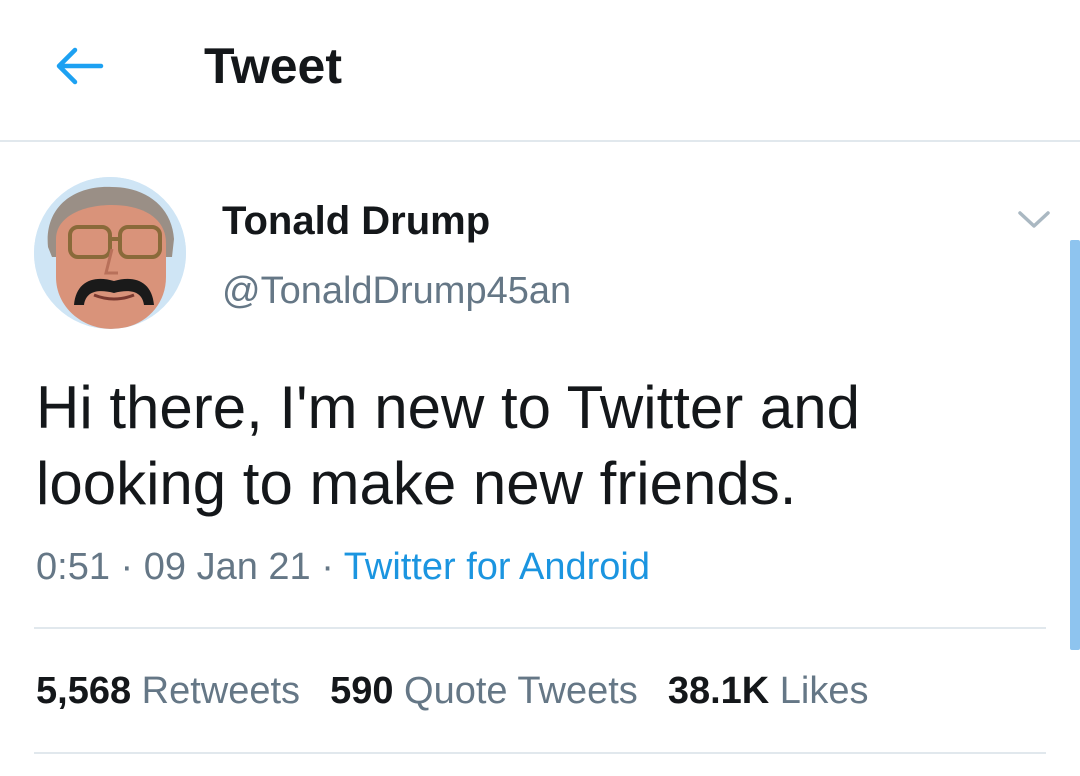  What do you see at coordinates (497, 567) in the screenshot?
I see `tweet-source-link: Twitter for Android` at bounding box center [497, 567].